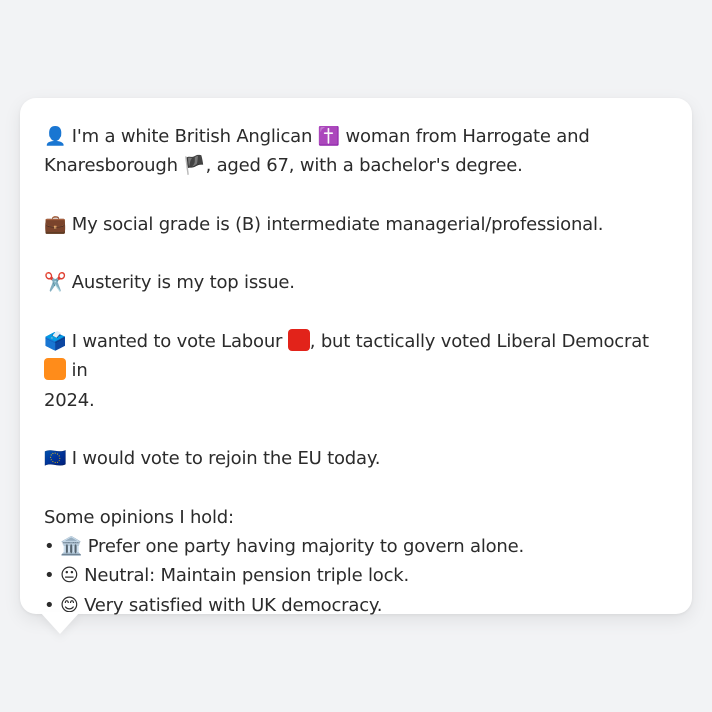  What do you see at coordinates (194, 166) in the screenshot?
I see `england-flag-icon: 🏴` at bounding box center [194, 166].